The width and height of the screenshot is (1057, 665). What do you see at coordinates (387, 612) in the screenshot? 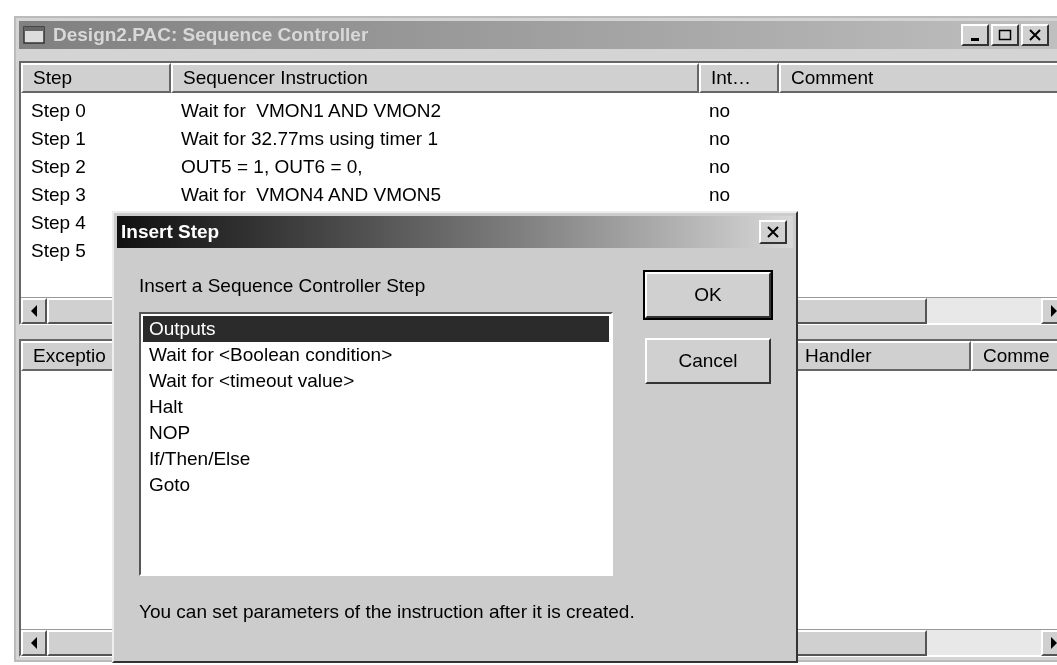
I see `dialog-footer-text: You can set parameters of the instruction after it is created.` at bounding box center [387, 612].